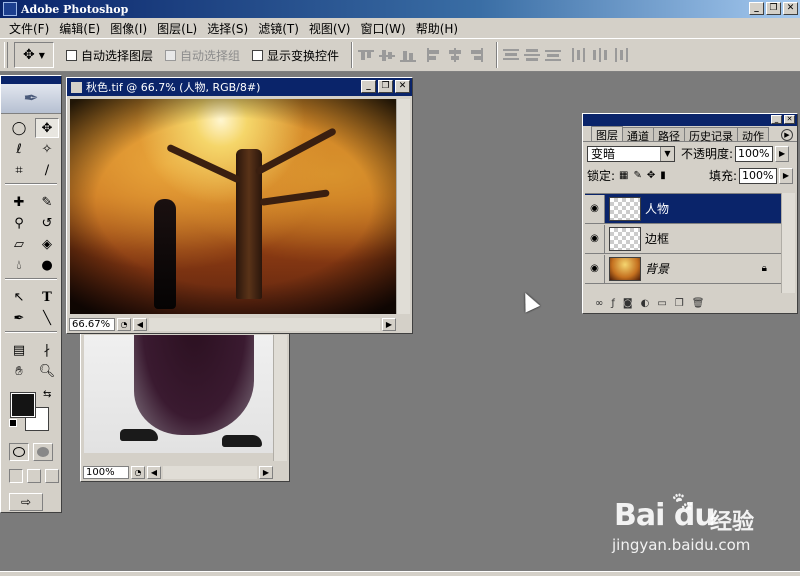 The width and height of the screenshot is (800, 576). I want to click on lock-position-icon: ✥, so click(651, 175).